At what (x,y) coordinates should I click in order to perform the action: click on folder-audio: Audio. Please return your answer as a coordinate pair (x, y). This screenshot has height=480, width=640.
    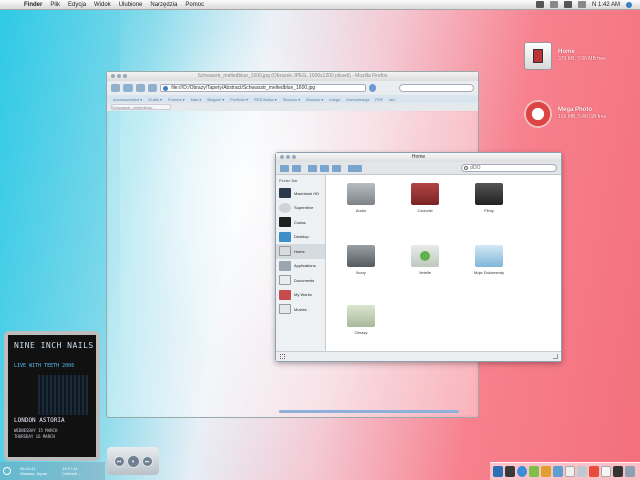
    Looking at the image, I should click on (361, 198).